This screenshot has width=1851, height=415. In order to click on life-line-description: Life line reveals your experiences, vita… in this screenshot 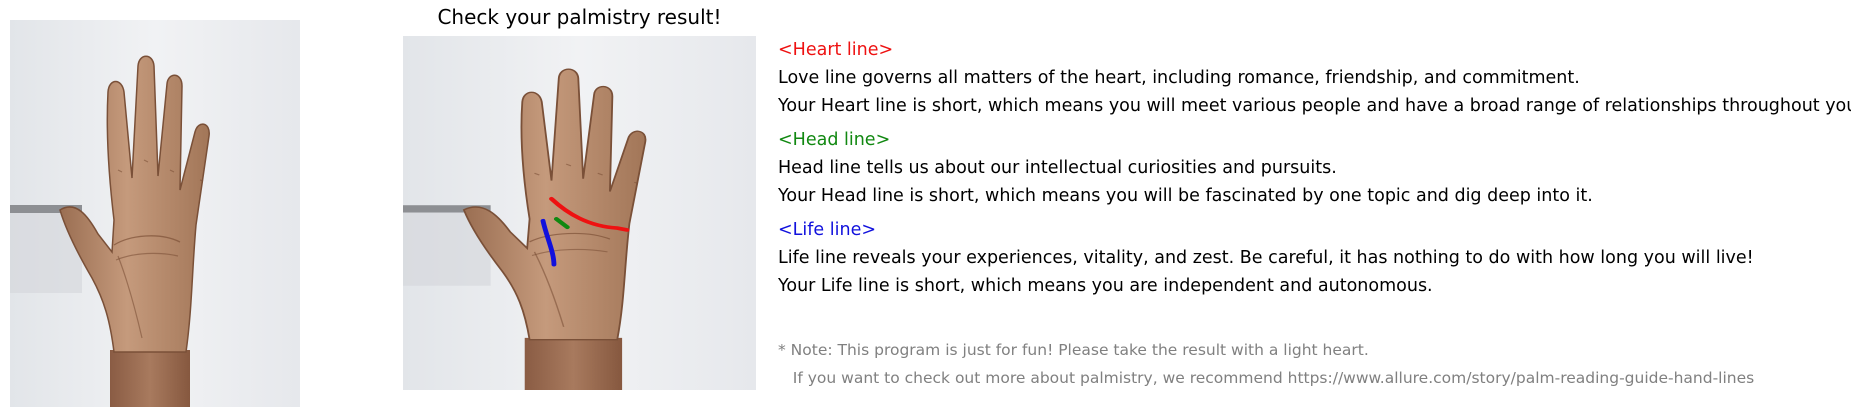, I will do `click(1266, 258)`.